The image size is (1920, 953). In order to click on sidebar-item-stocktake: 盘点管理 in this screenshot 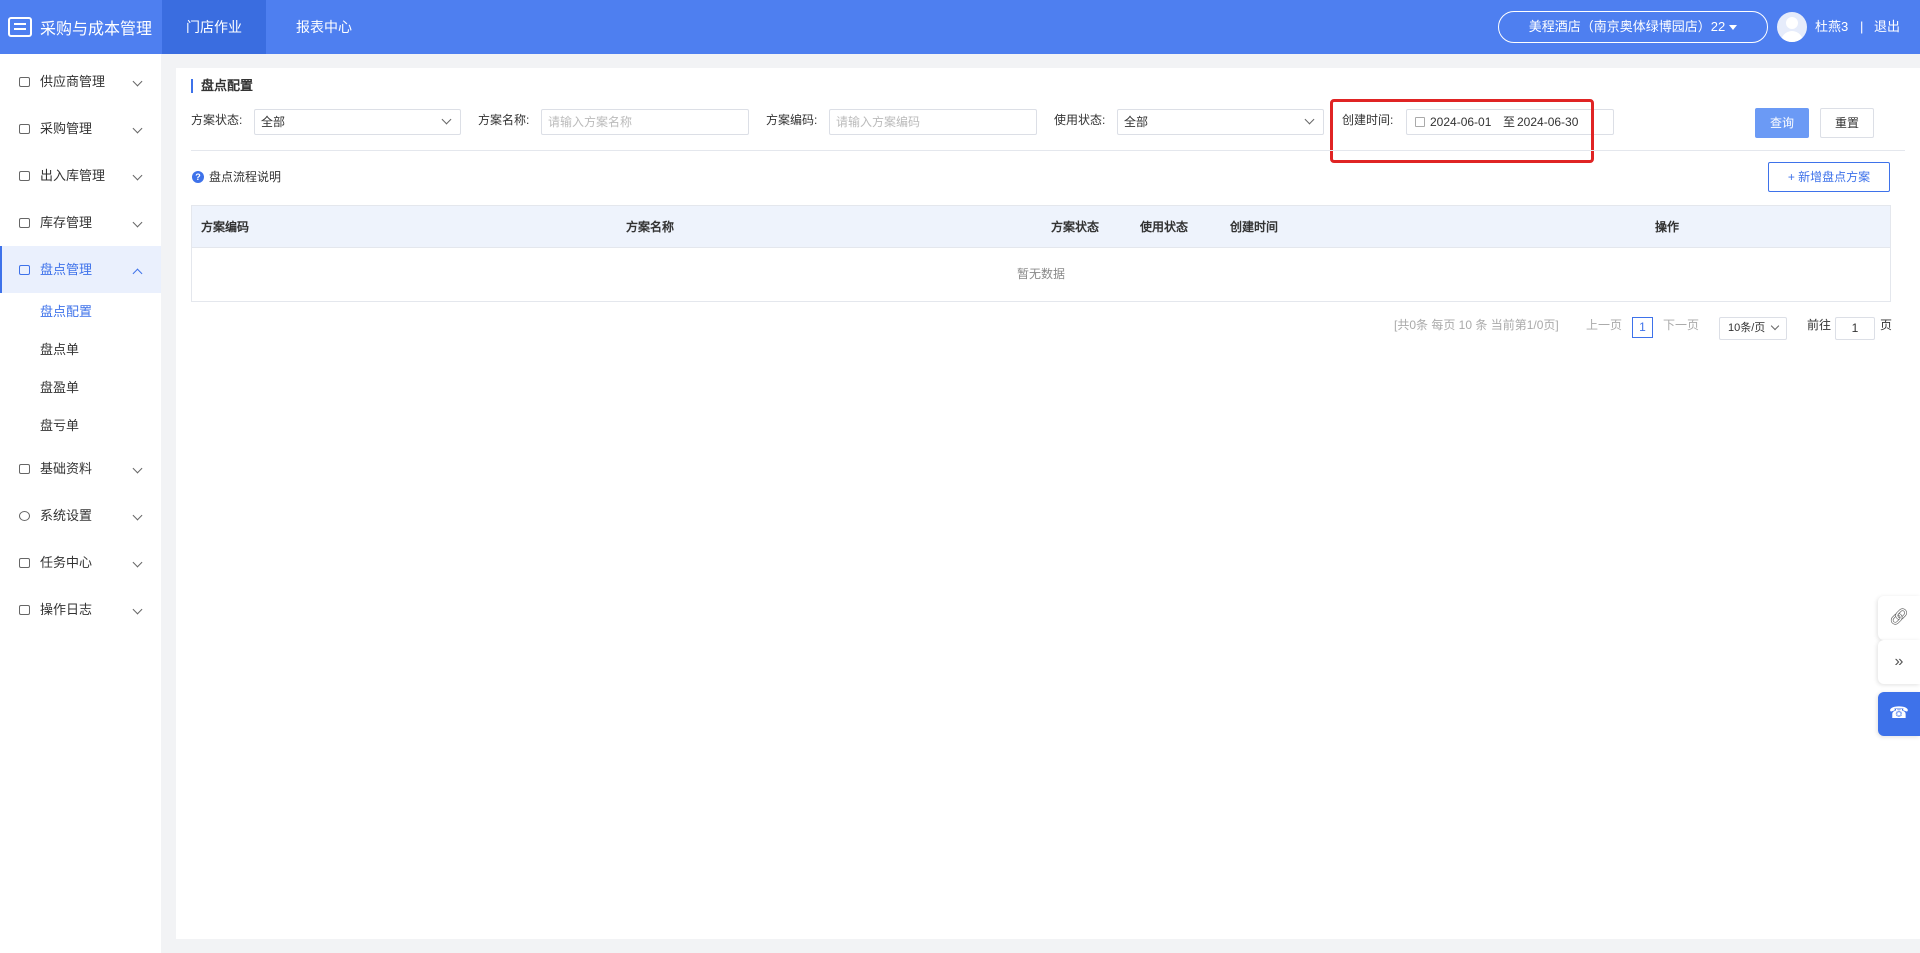, I will do `click(80, 269)`.